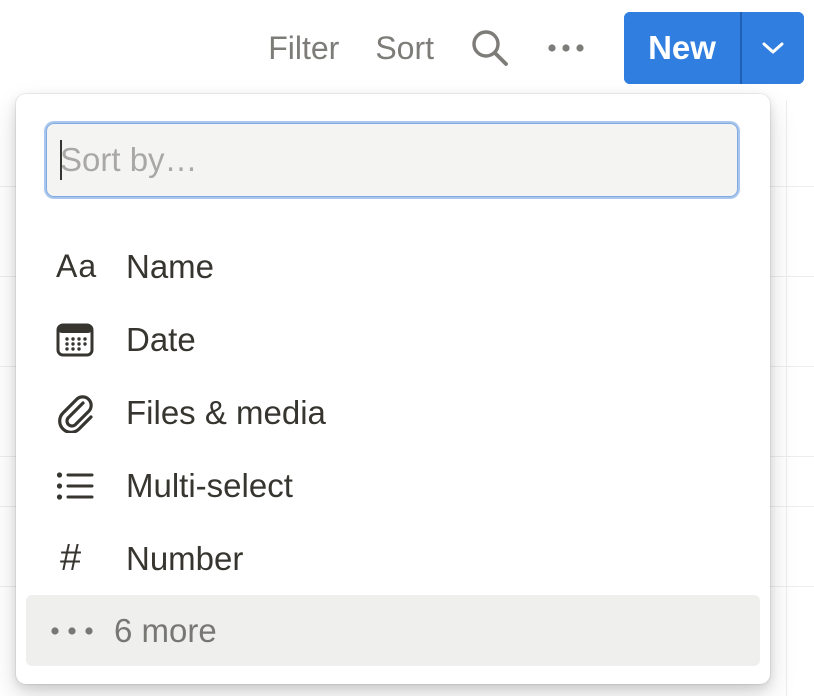  I want to click on filter-button: Filter, so click(303, 48).